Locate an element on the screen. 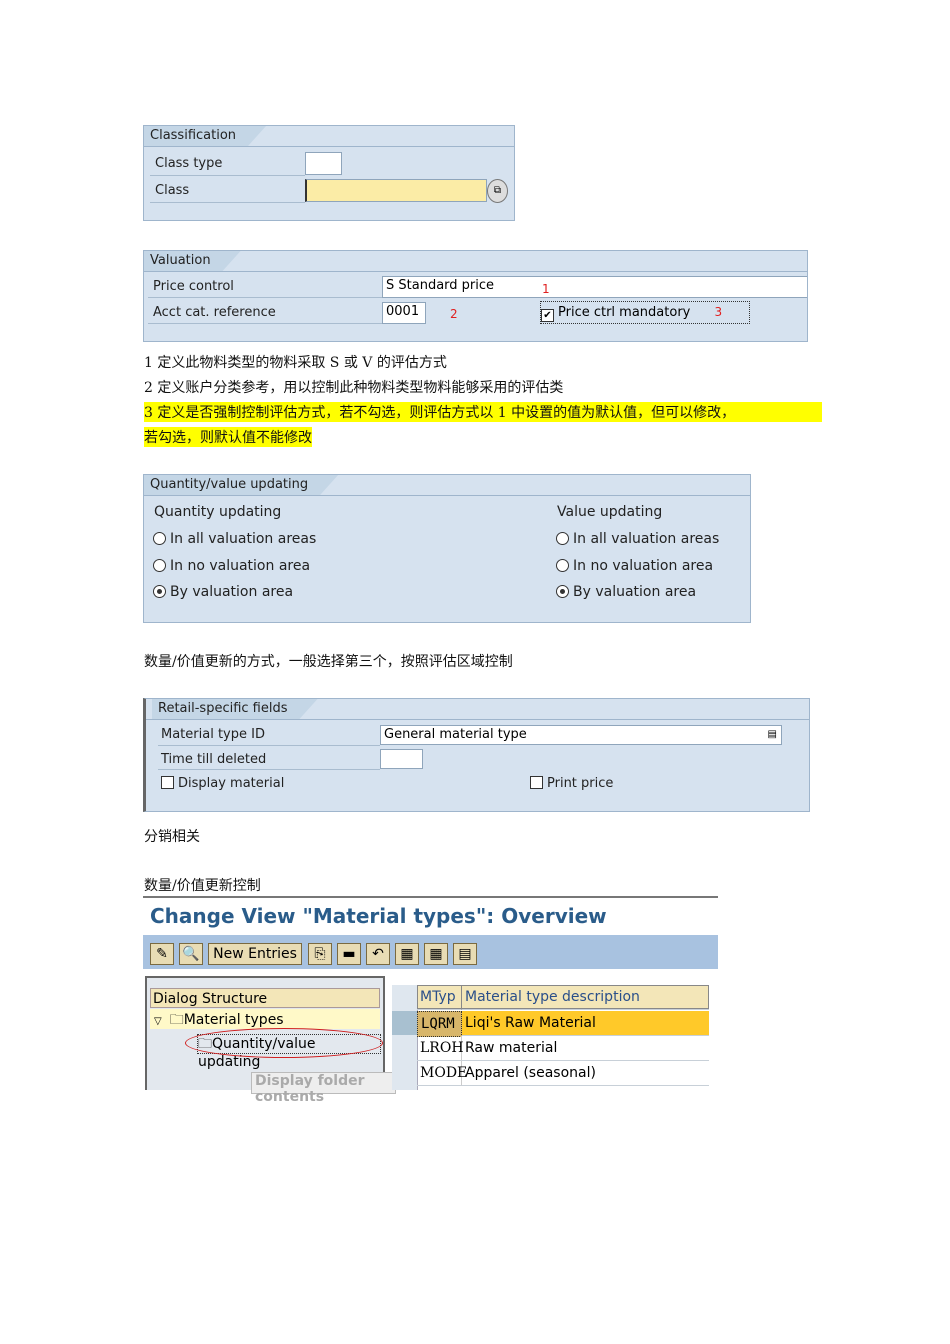  value-radio-all: In all valuation areas is located at coordinates (637, 539).